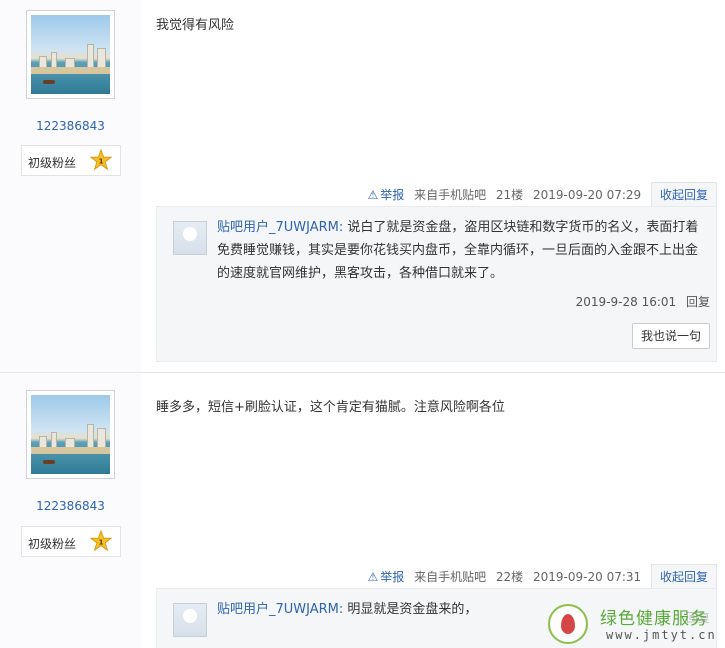 The height and width of the screenshot is (648, 725). What do you see at coordinates (509, 577) in the screenshot?
I see `floor-number: 22楼` at bounding box center [509, 577].